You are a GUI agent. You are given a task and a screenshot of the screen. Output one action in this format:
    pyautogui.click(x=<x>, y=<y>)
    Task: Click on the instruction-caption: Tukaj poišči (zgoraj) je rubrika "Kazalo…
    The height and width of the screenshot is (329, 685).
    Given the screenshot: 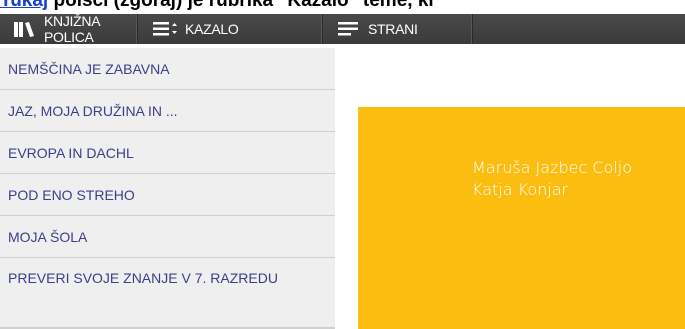 What is the action you would take?
    pyautogui.click(x=342, y=7)
    